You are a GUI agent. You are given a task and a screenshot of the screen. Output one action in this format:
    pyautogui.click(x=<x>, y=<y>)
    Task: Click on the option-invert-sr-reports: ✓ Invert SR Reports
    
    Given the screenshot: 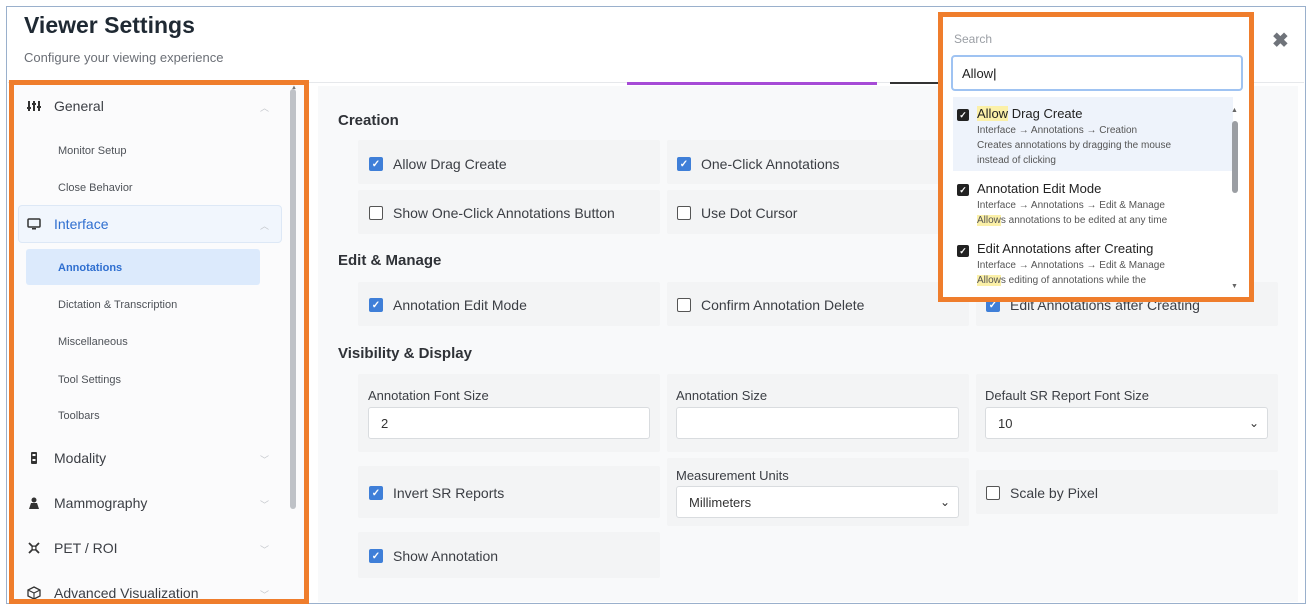 What is the action you would take?
    pyautogui.click(x=436, y=493)
    